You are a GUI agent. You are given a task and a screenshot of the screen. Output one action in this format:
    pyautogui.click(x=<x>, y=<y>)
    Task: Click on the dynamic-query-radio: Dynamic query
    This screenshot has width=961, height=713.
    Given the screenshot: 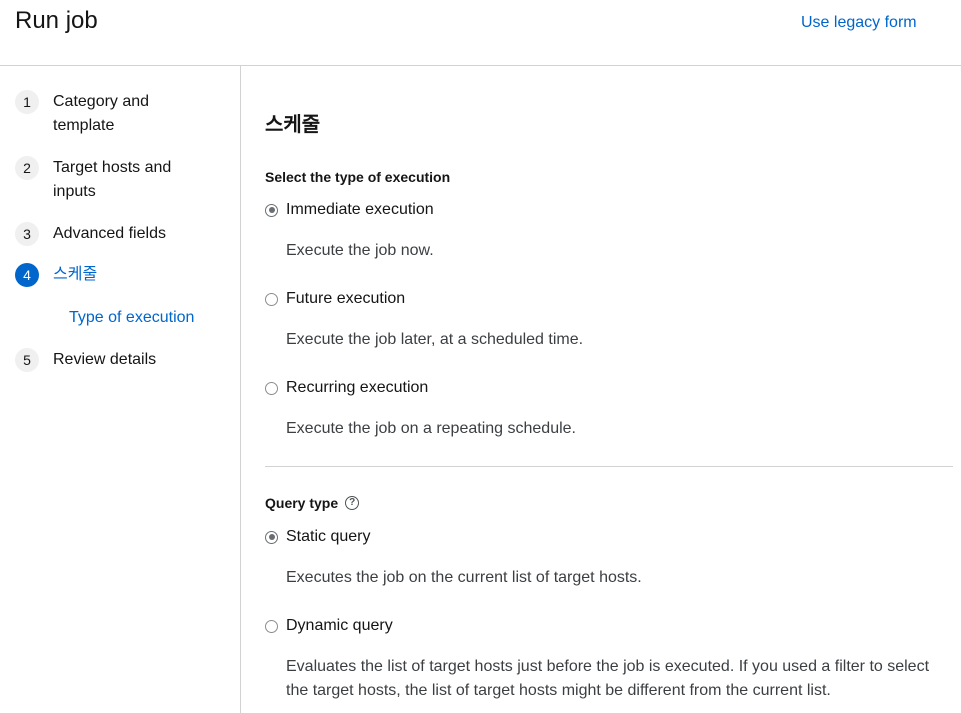 What is the action you would take?
    pyautogui.click(x=329, y=626)
    